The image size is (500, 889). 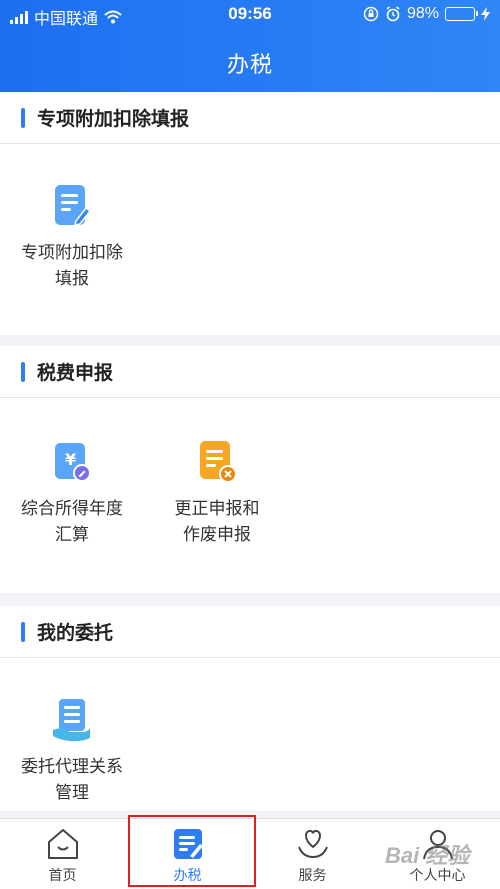 I want to click on heart-hand-icon, so click(x=313, y=844).